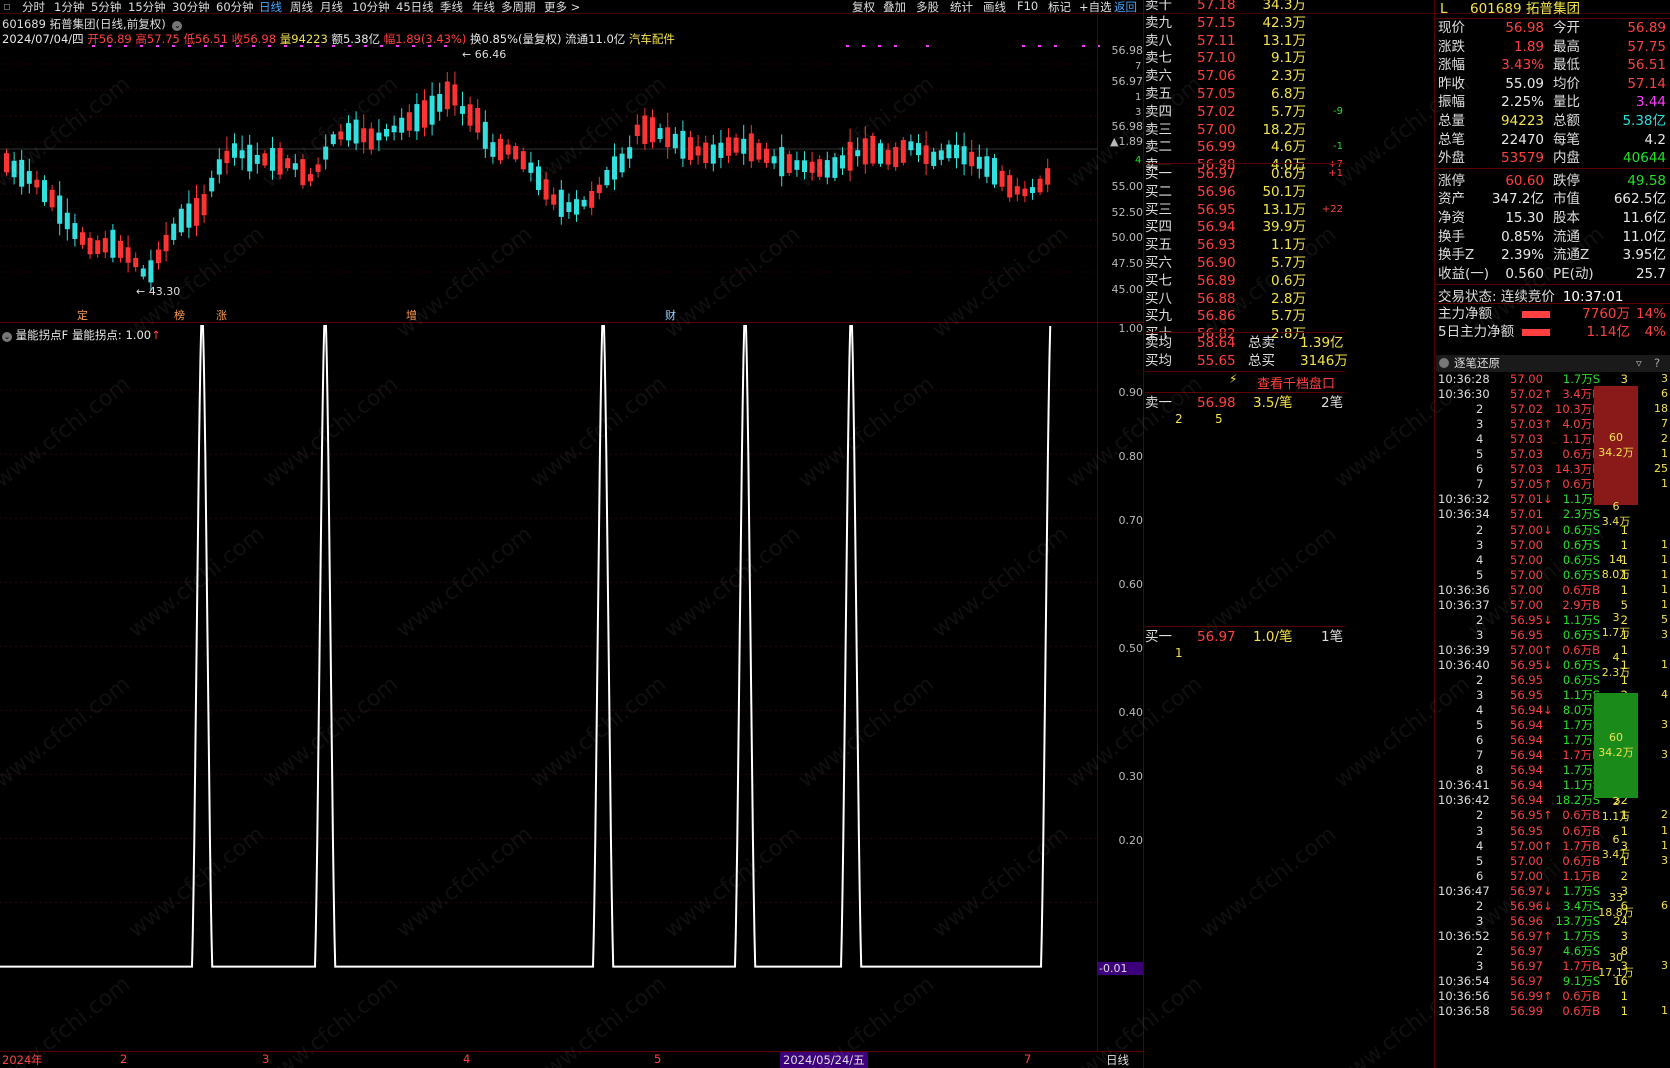 The width and height of the screenshot is (1670, 1068). What do you see at coordinates (191, 7) in the screenshot?
I see `period-tab-4: 30分钟` at bounding box center [191, 7].